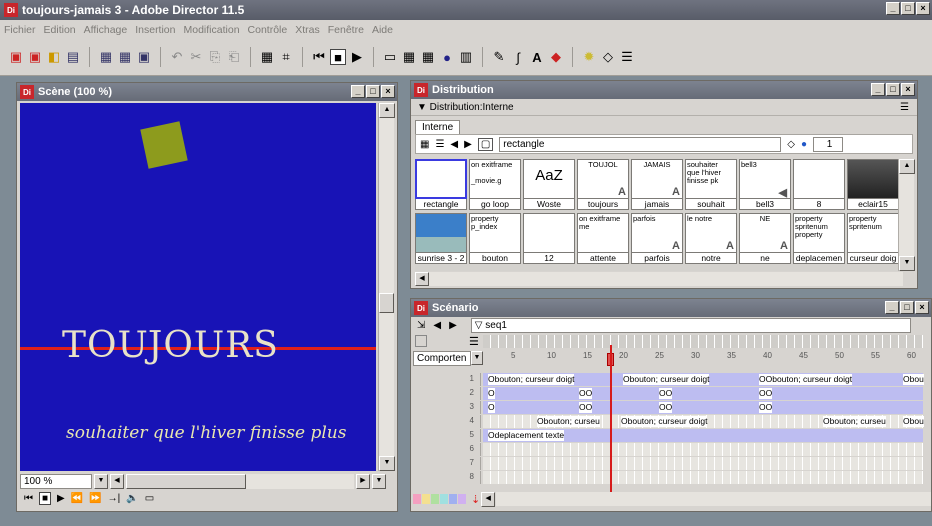  I want to click on maximize-button: □, so click(908, 8).